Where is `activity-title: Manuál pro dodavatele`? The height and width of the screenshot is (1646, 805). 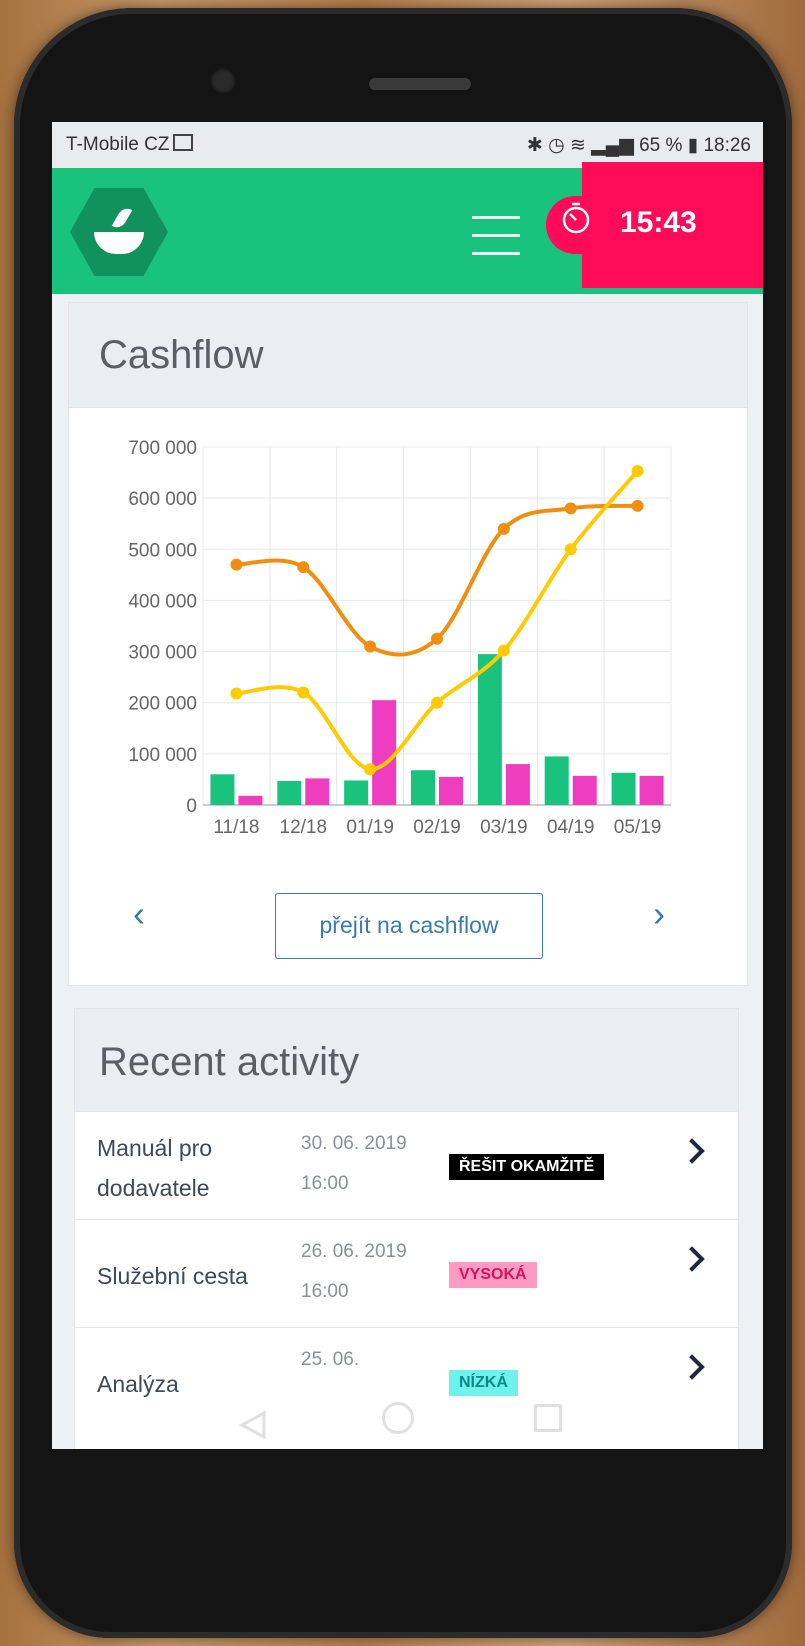 activity-title: Manuál pro dodavatele is located at coordinates (155, 1168).